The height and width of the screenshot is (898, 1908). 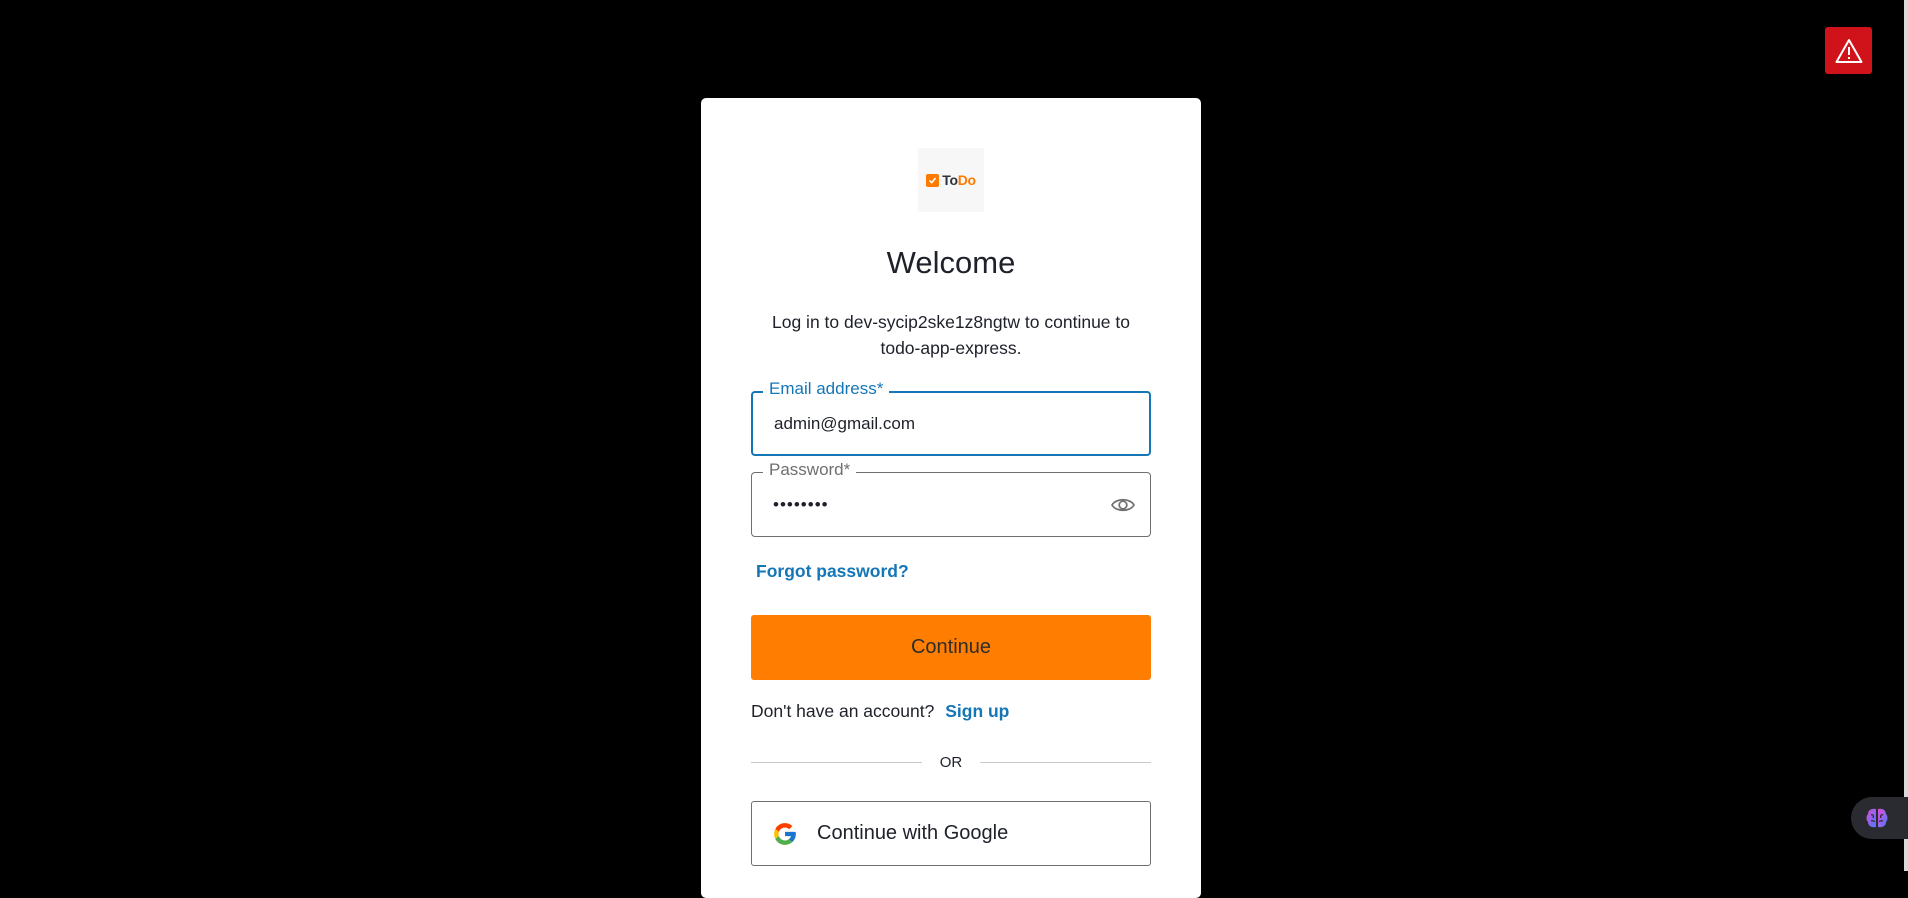 I want to click on brain-icon, so click(x=1877, y=818).